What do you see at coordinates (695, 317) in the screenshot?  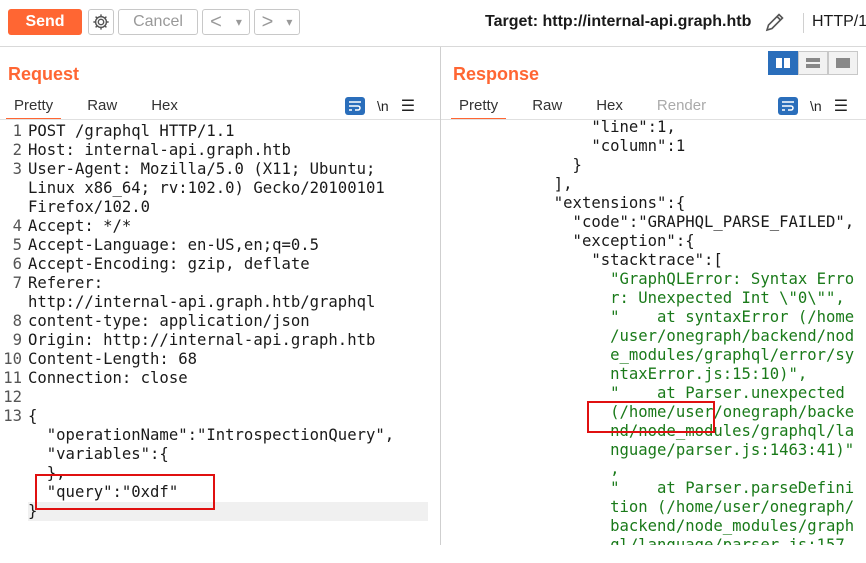 I see `response-line: " at syntaxError (/home` at bounding box center [695, 317].